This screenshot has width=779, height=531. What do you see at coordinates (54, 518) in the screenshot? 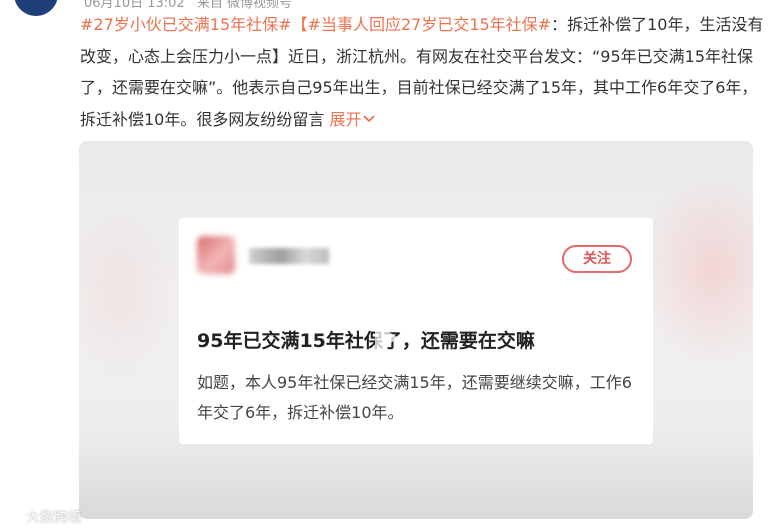
I see `watermark-text: 大数跨境` at bounding box center [54, 518].